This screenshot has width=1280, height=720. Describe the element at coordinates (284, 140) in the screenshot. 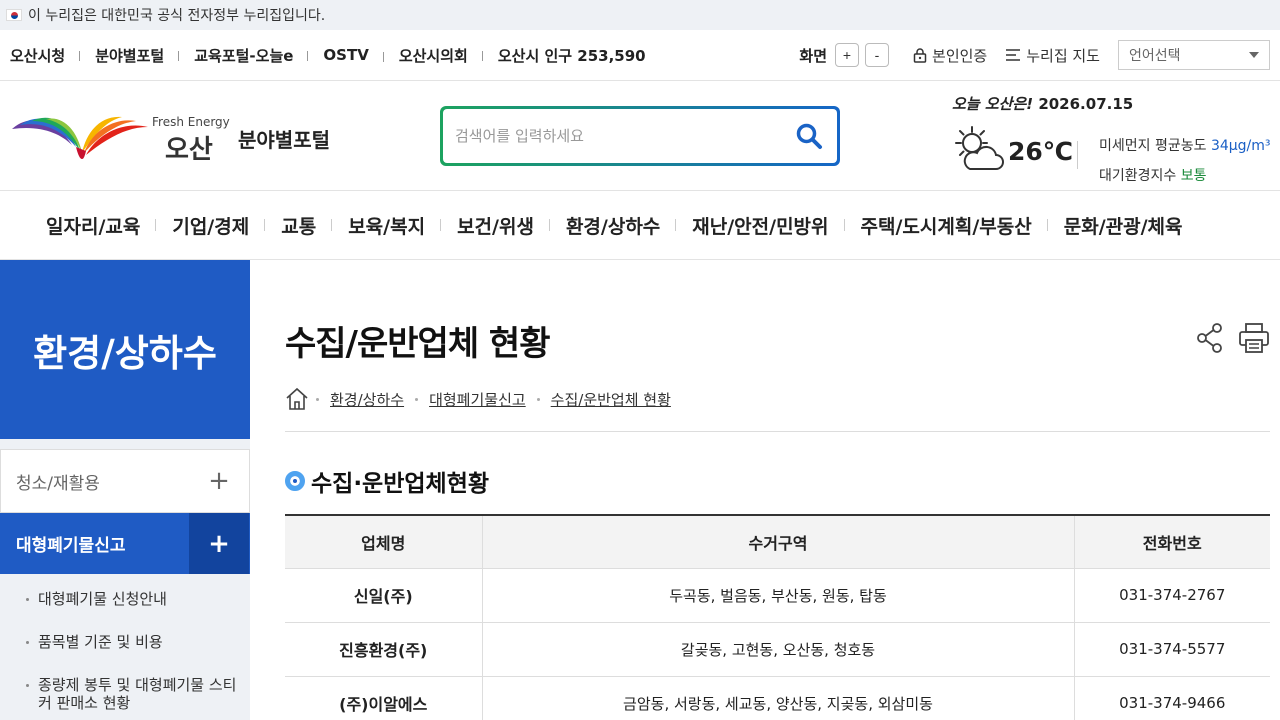

I see `site-name: 분야별포털` at that location.